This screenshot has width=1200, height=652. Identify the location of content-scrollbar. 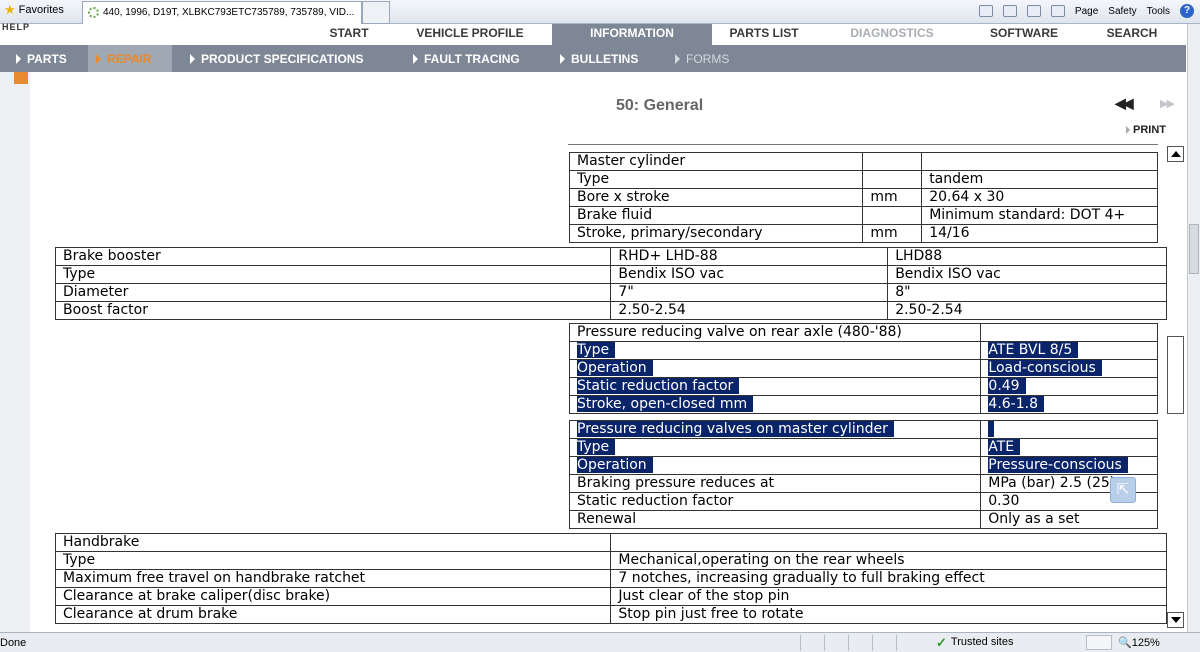
(1176, 387).